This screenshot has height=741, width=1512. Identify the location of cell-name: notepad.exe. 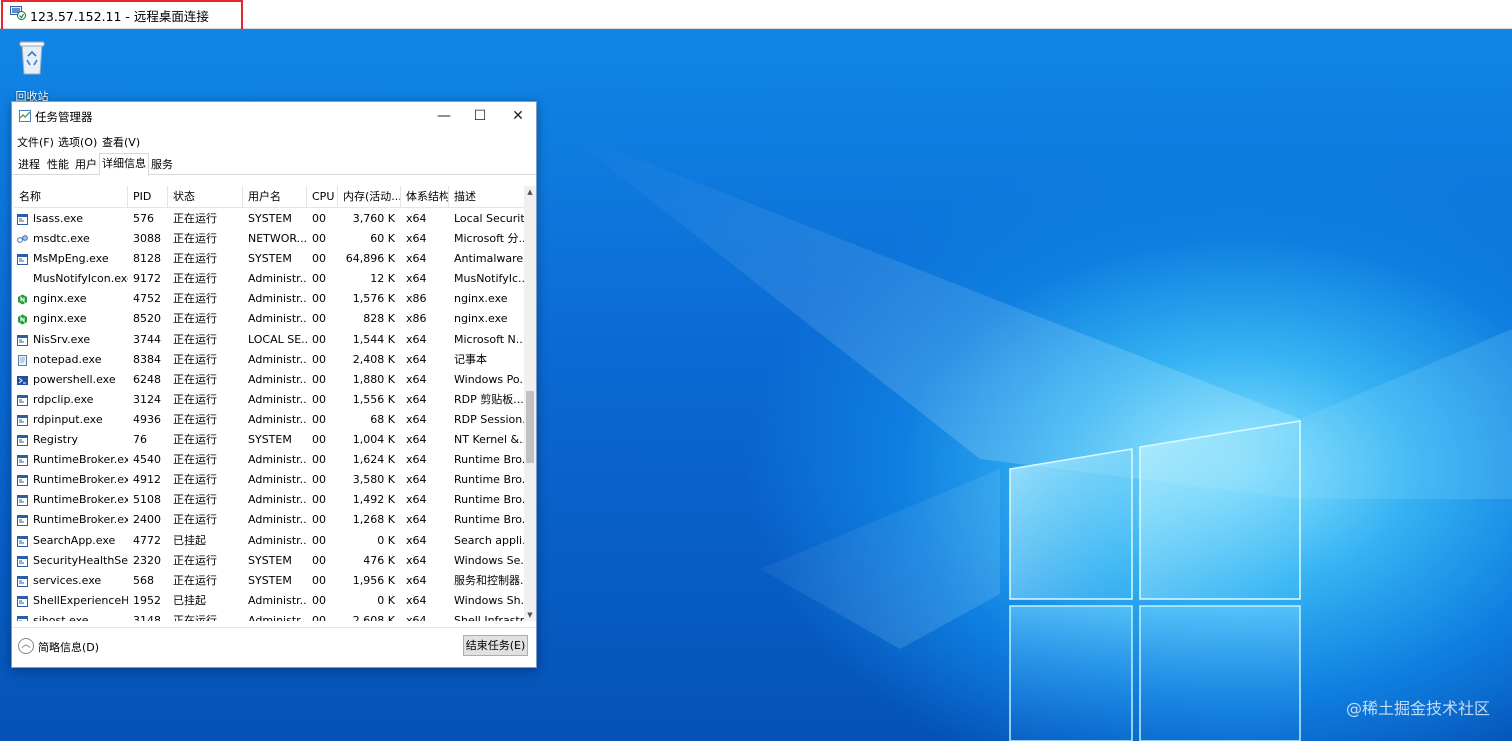
(67, 359).